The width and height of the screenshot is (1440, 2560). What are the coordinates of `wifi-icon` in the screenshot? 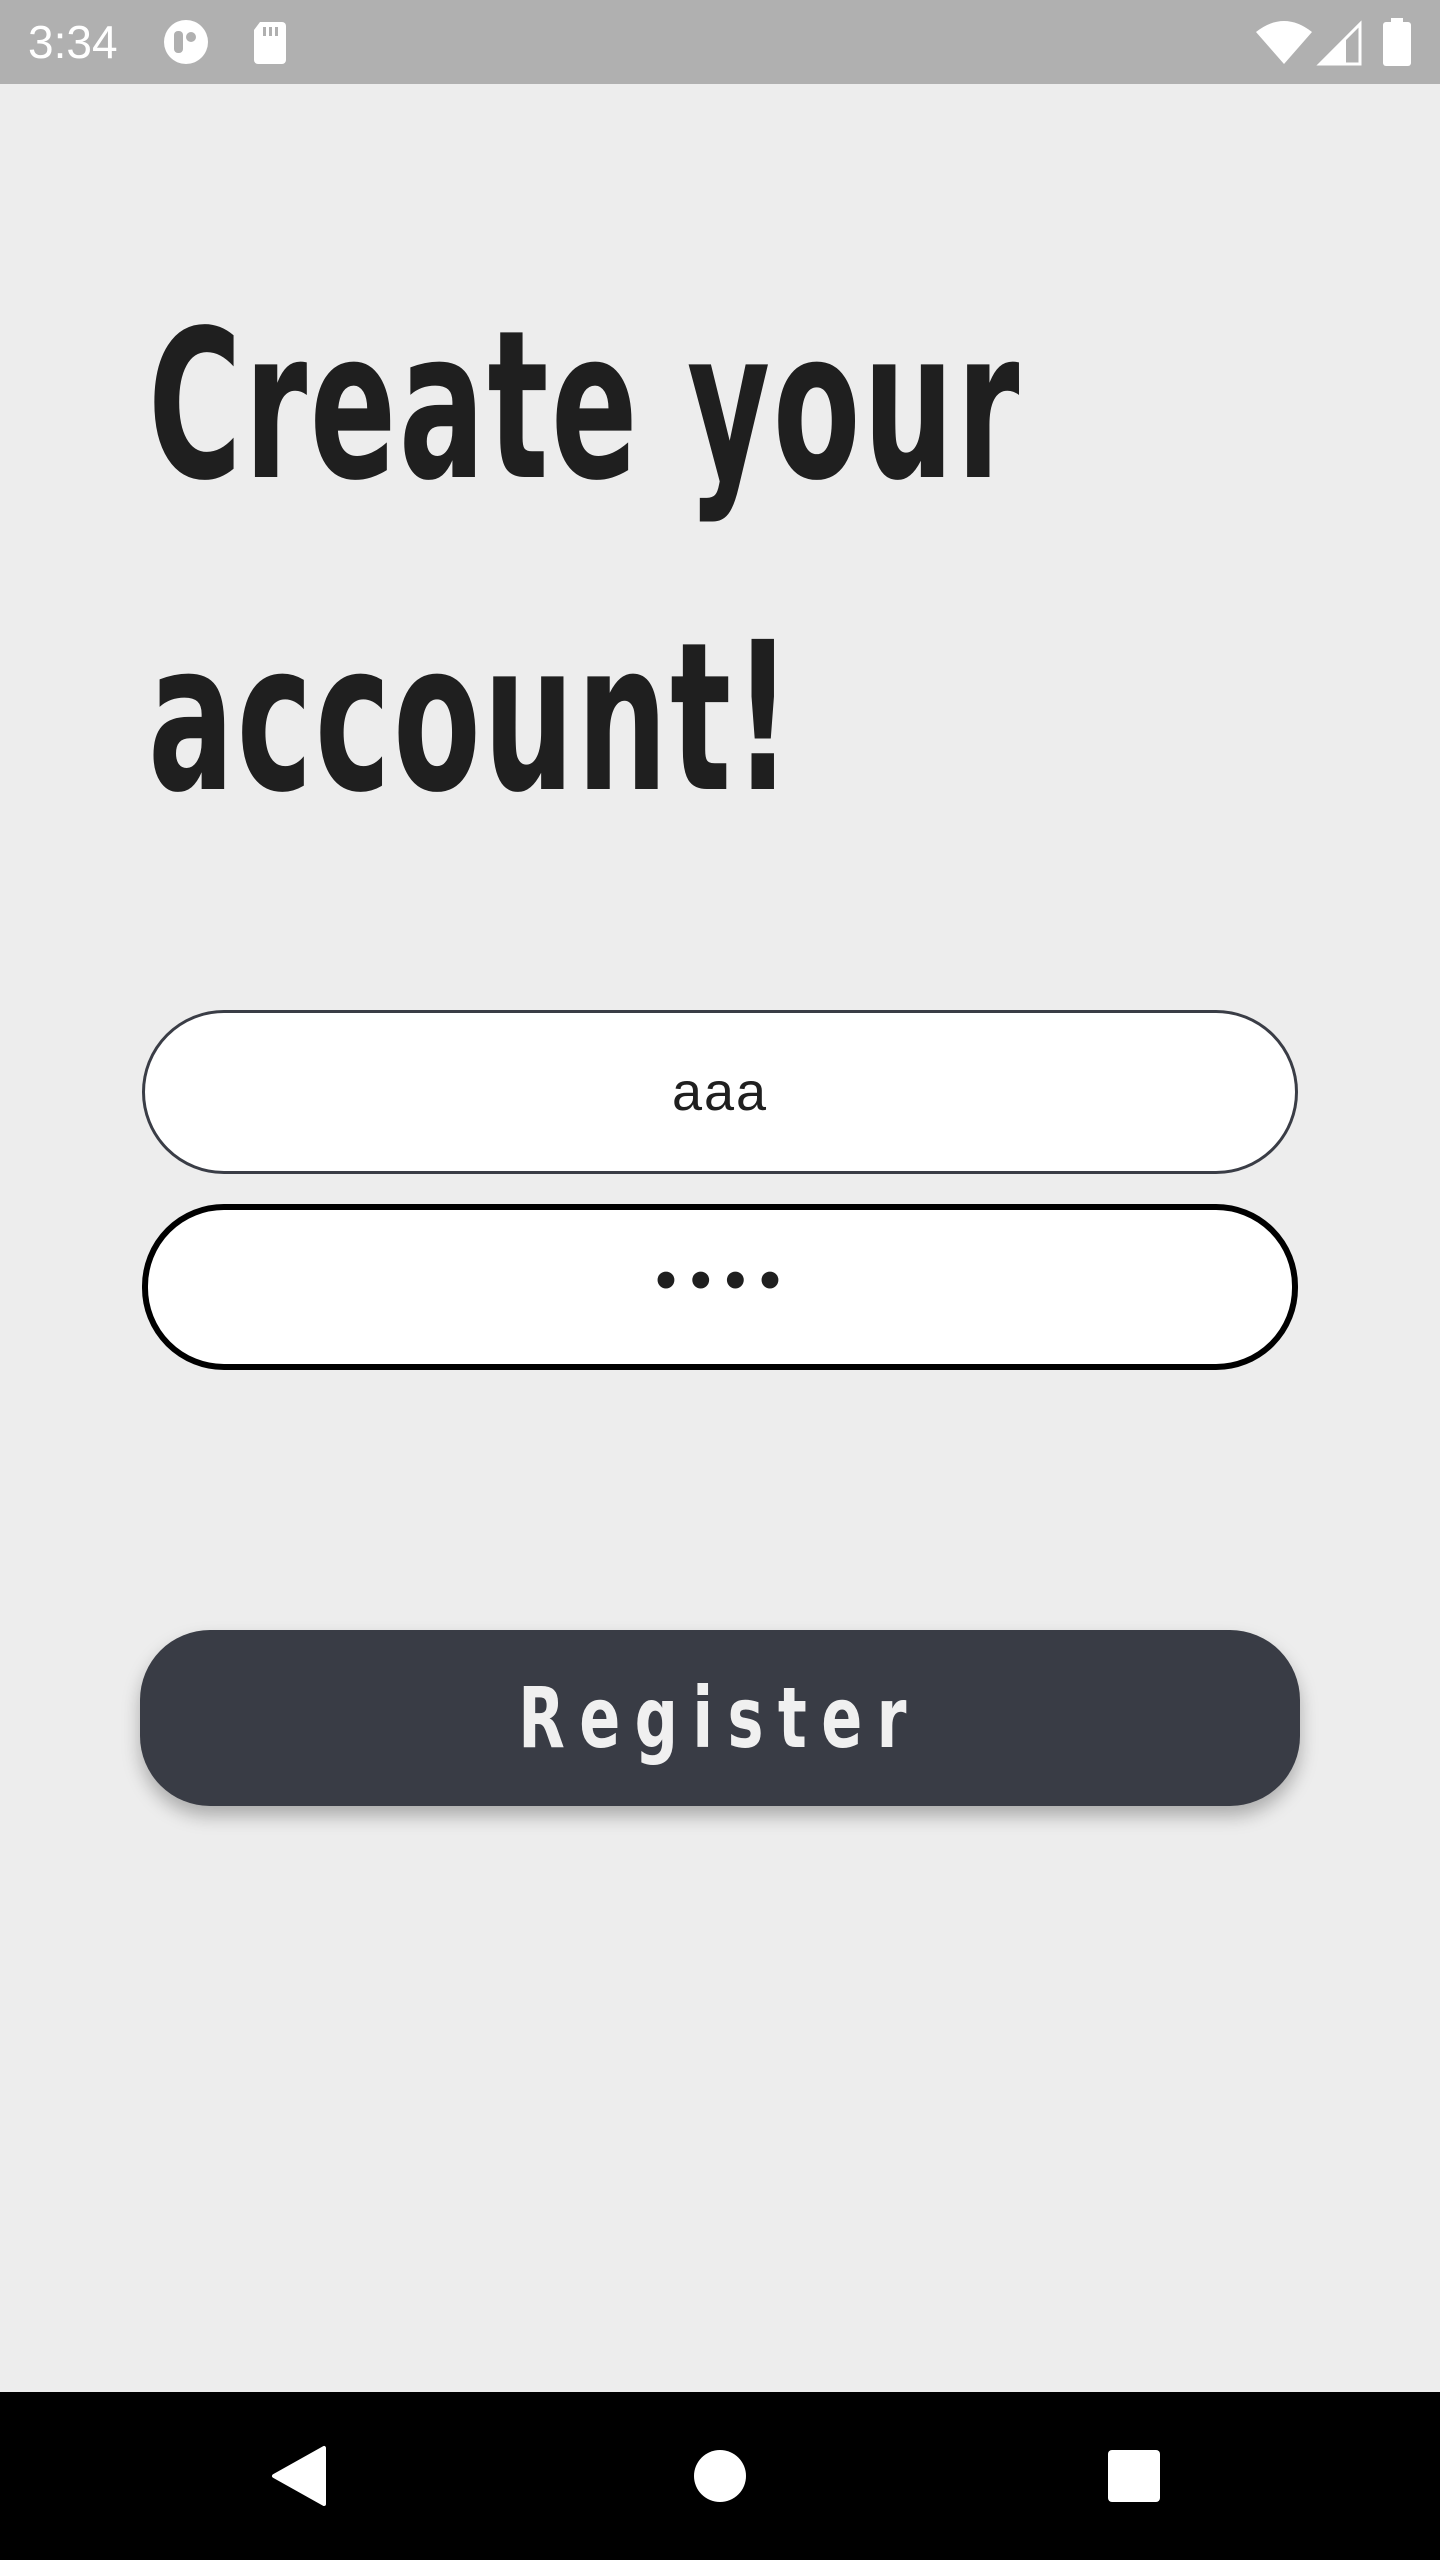 It's located at (1284, 42).